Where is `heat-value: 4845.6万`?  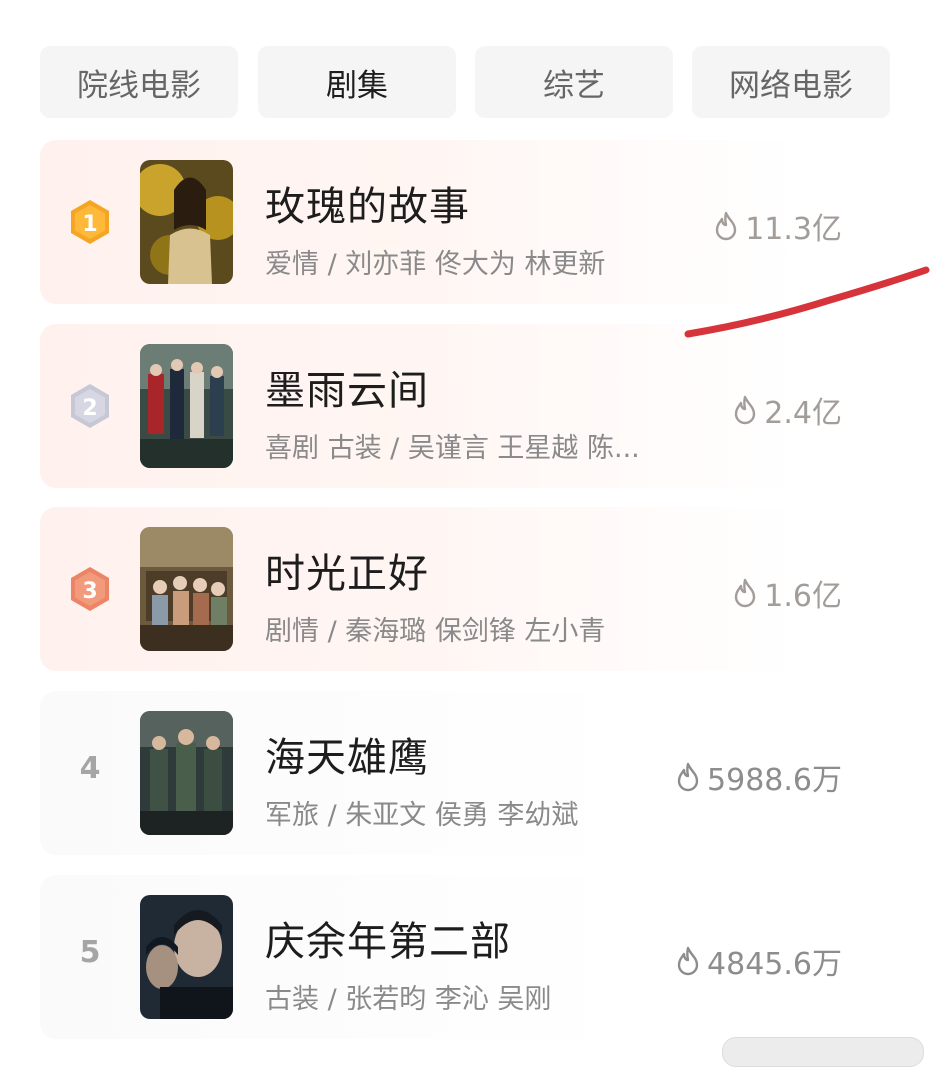
heat-value: 4845.6万 is located at coordinates (758, 961).